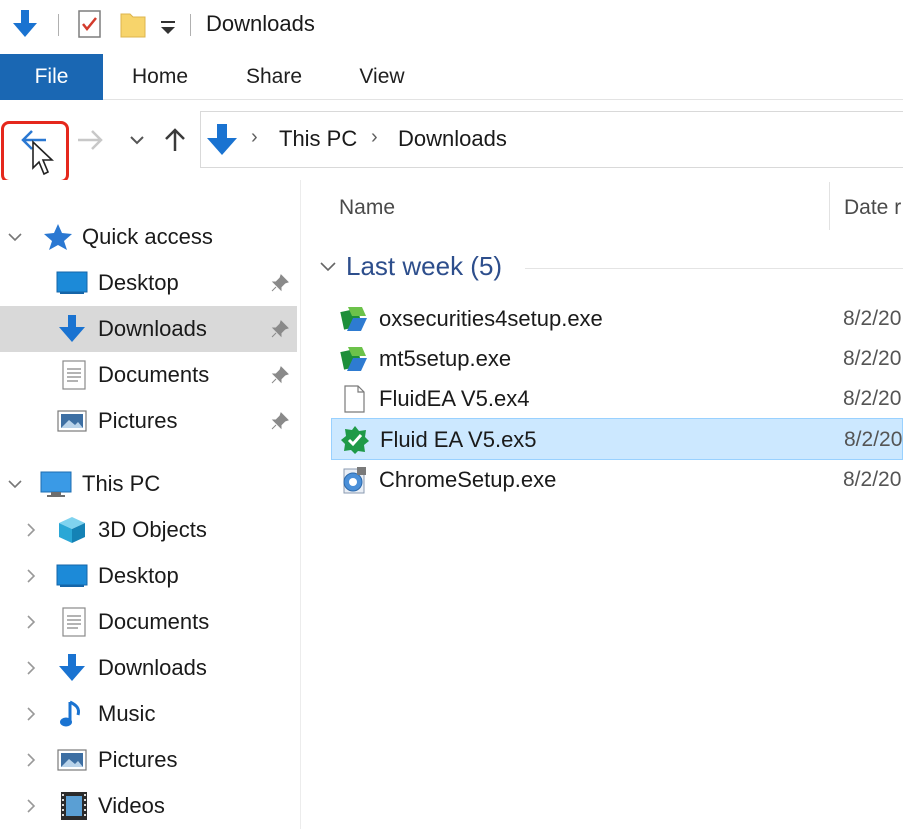 The image size is (903, 829). I want to click on sidebar-item-label: Quick access, so click(147, 236).